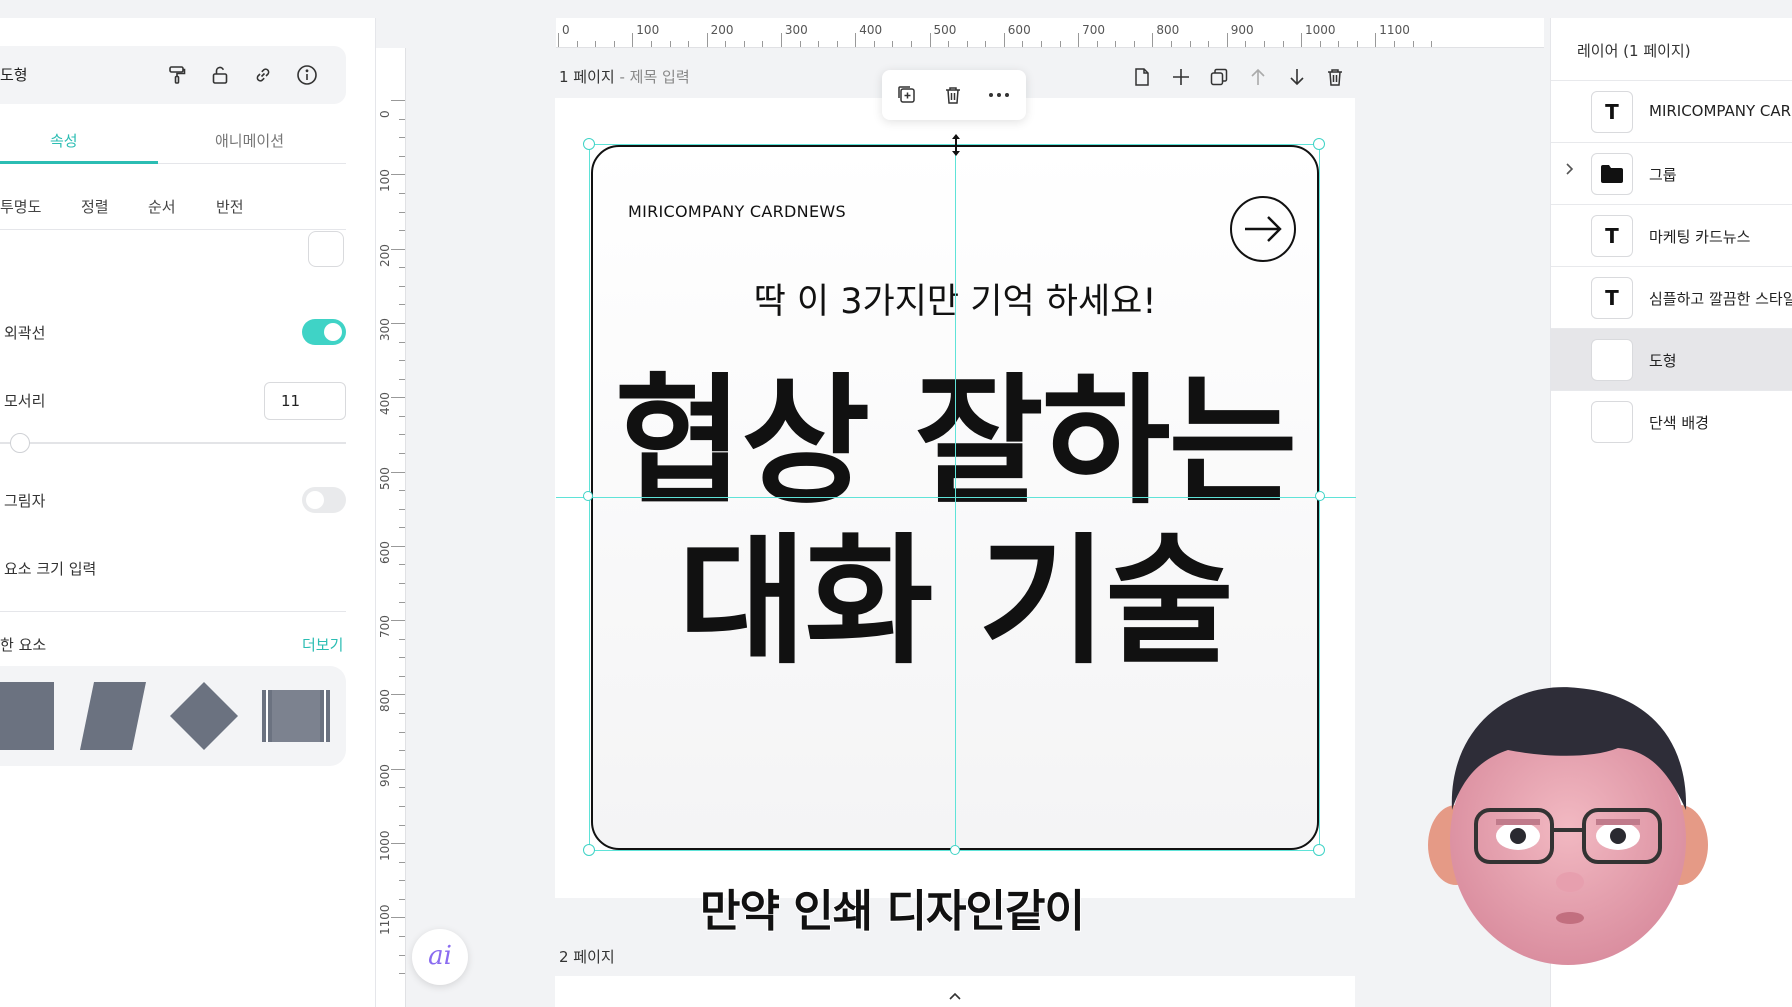  I want to click on ruler-tick-label: 200, so click(385, 255).